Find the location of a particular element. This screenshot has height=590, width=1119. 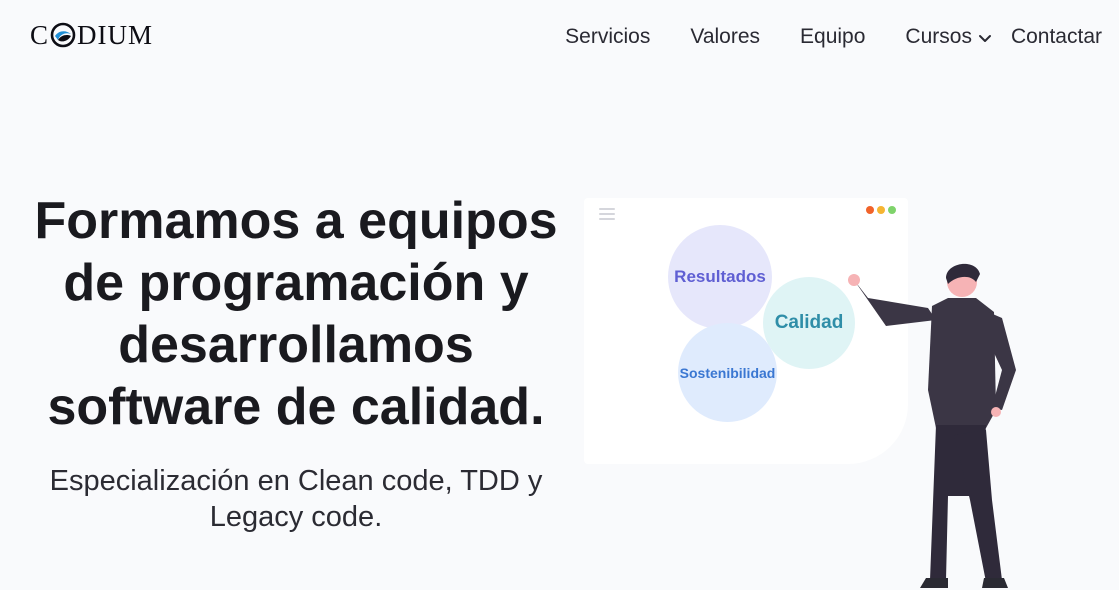

nav-link-contactar: Contactar is located at coordinates (1056, 37).